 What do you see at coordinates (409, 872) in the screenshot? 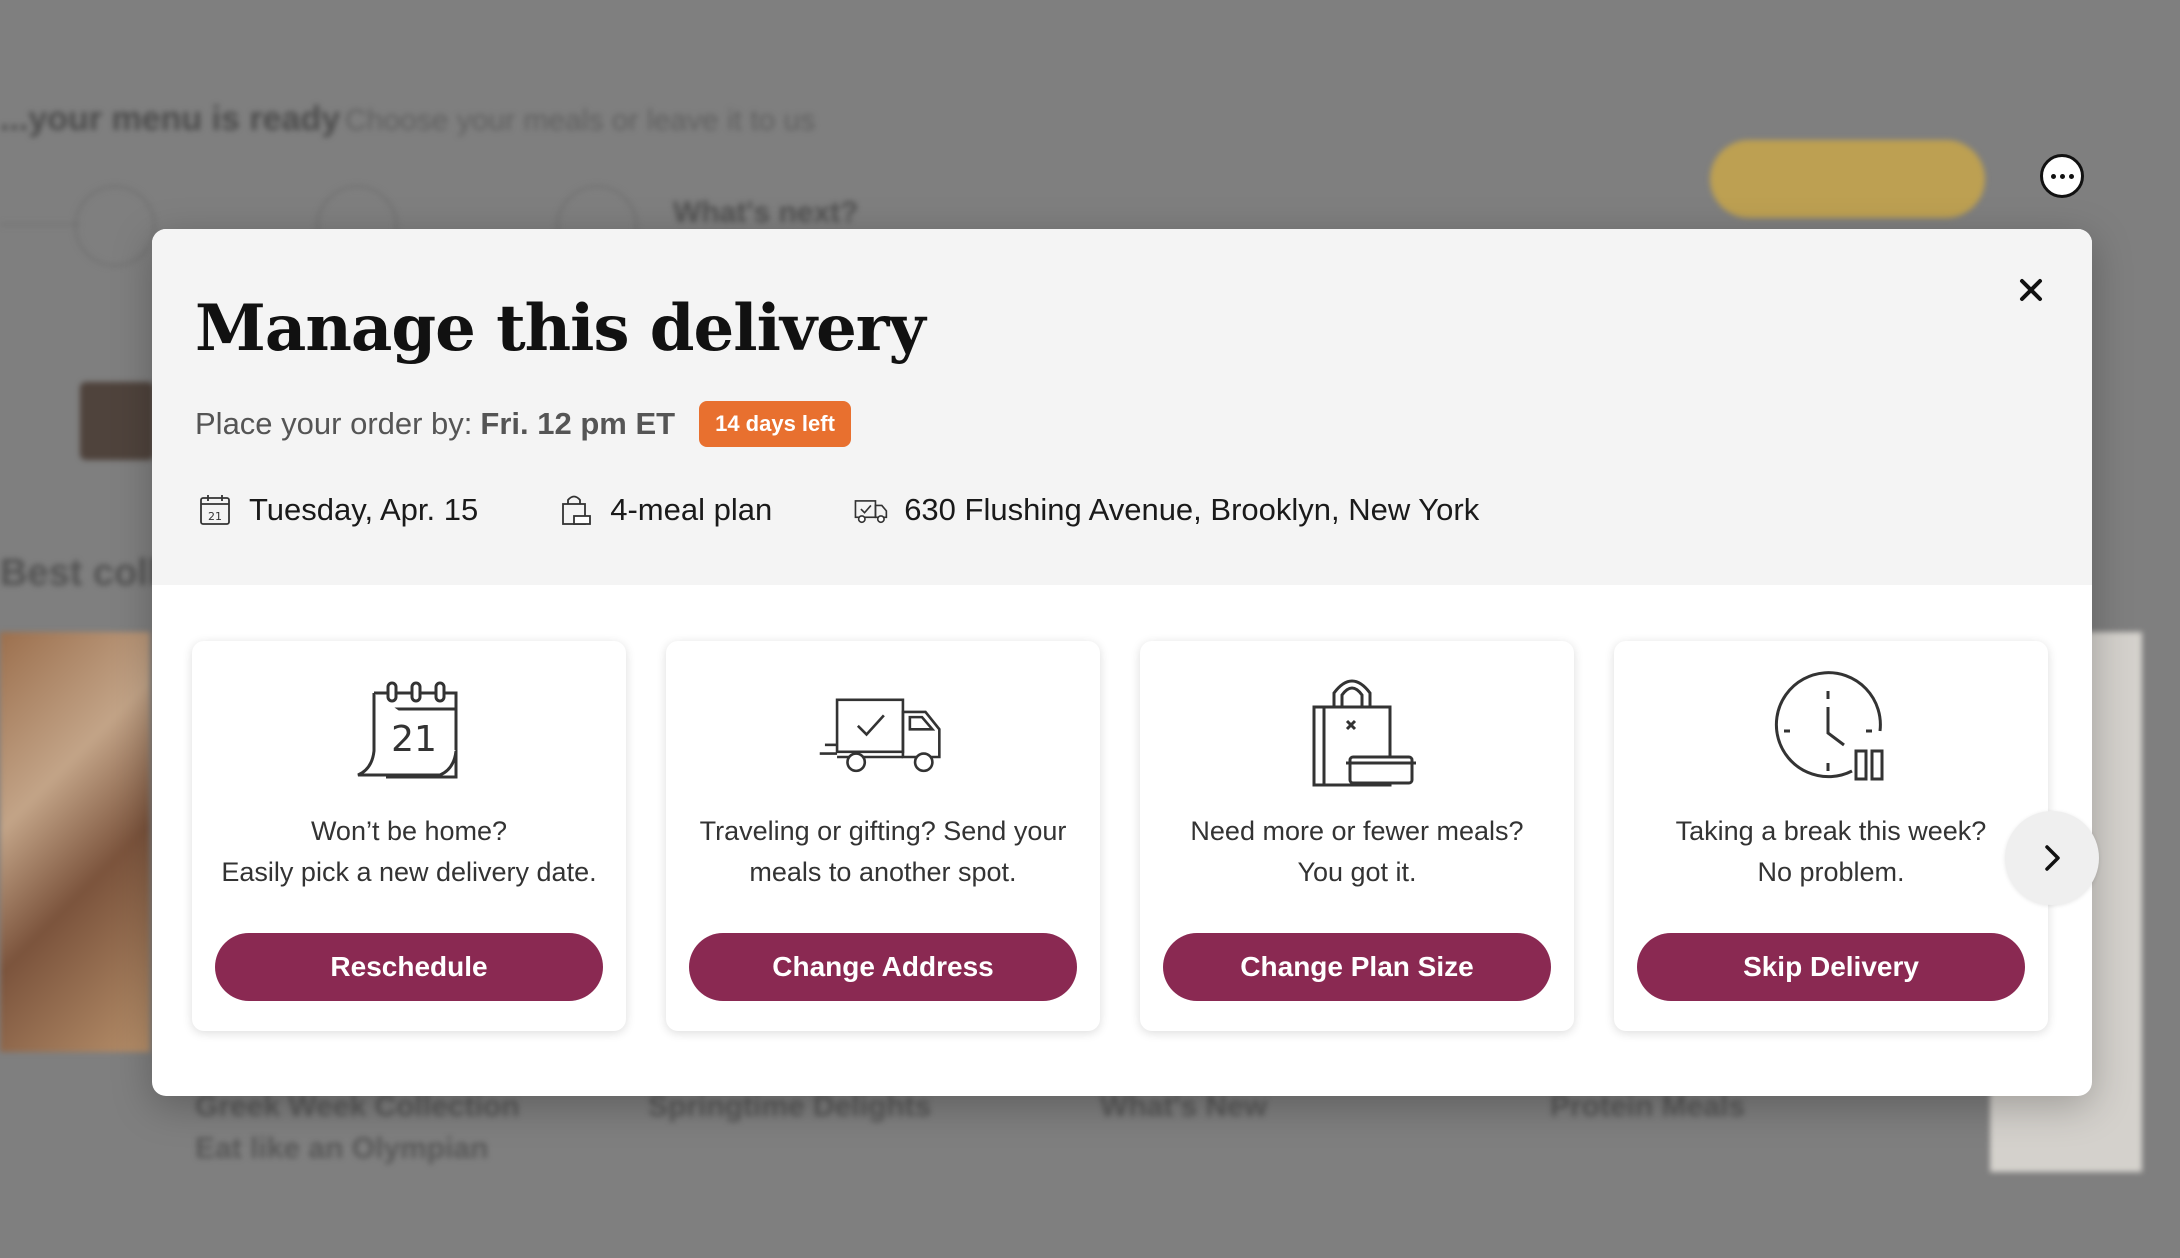
I see `card-text-line: Easily pick a new delivery date.` at bounding box center [409, 872].